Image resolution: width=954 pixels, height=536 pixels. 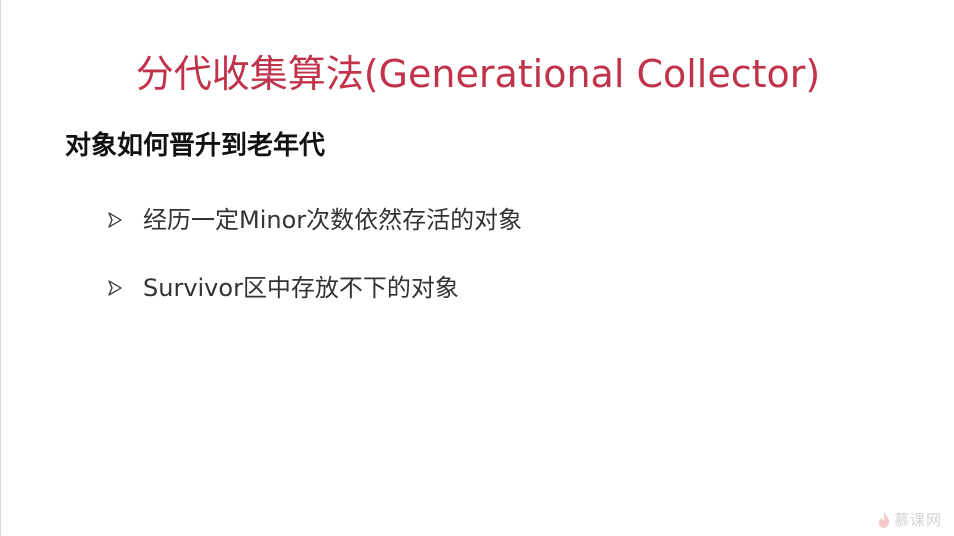 I want to click on flame-icon, so click(x=884, y=520).